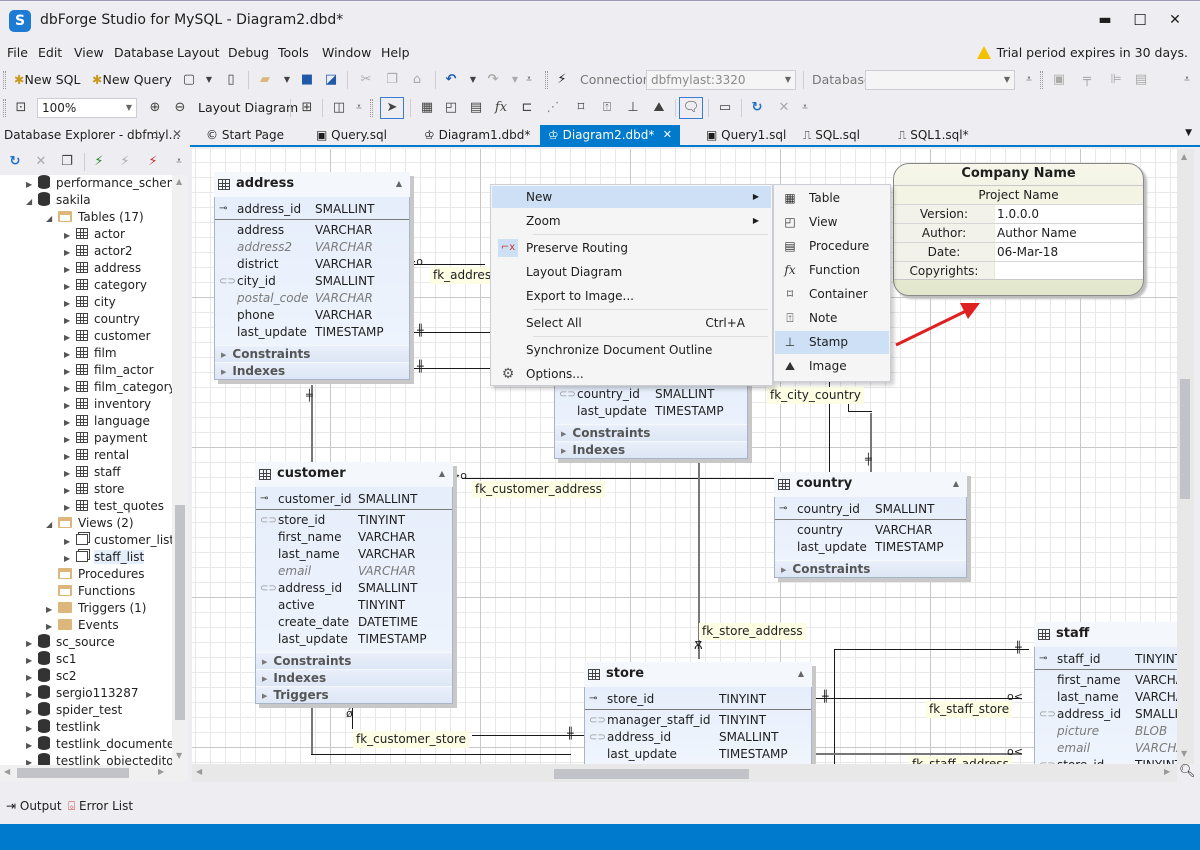  I want to click on undo-dropdown: ▼, so click(473, 80).